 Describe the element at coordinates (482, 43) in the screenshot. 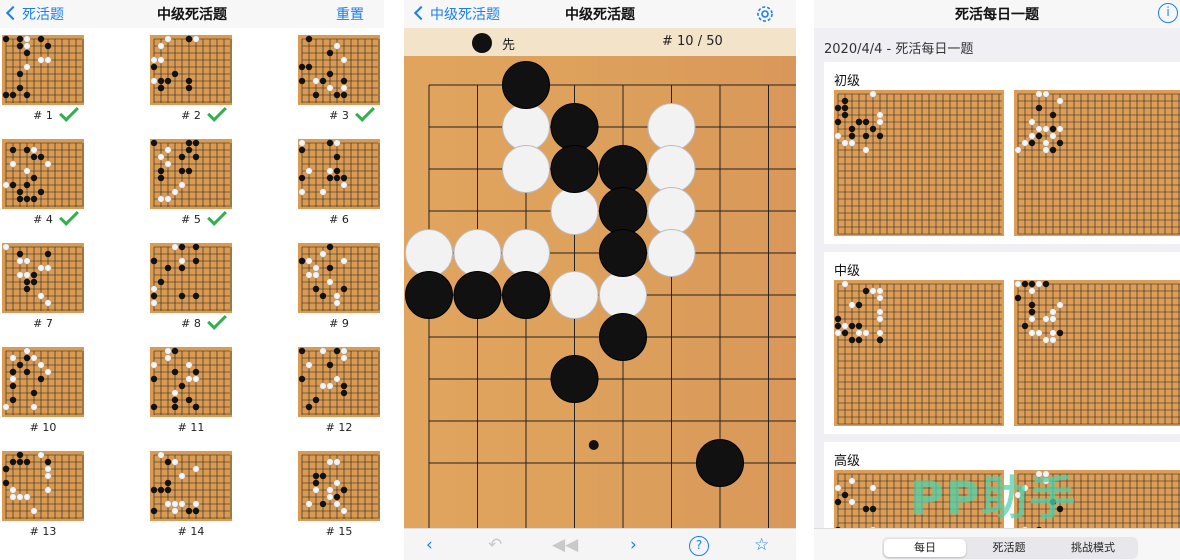

I see `black-stone-icon` at that location.